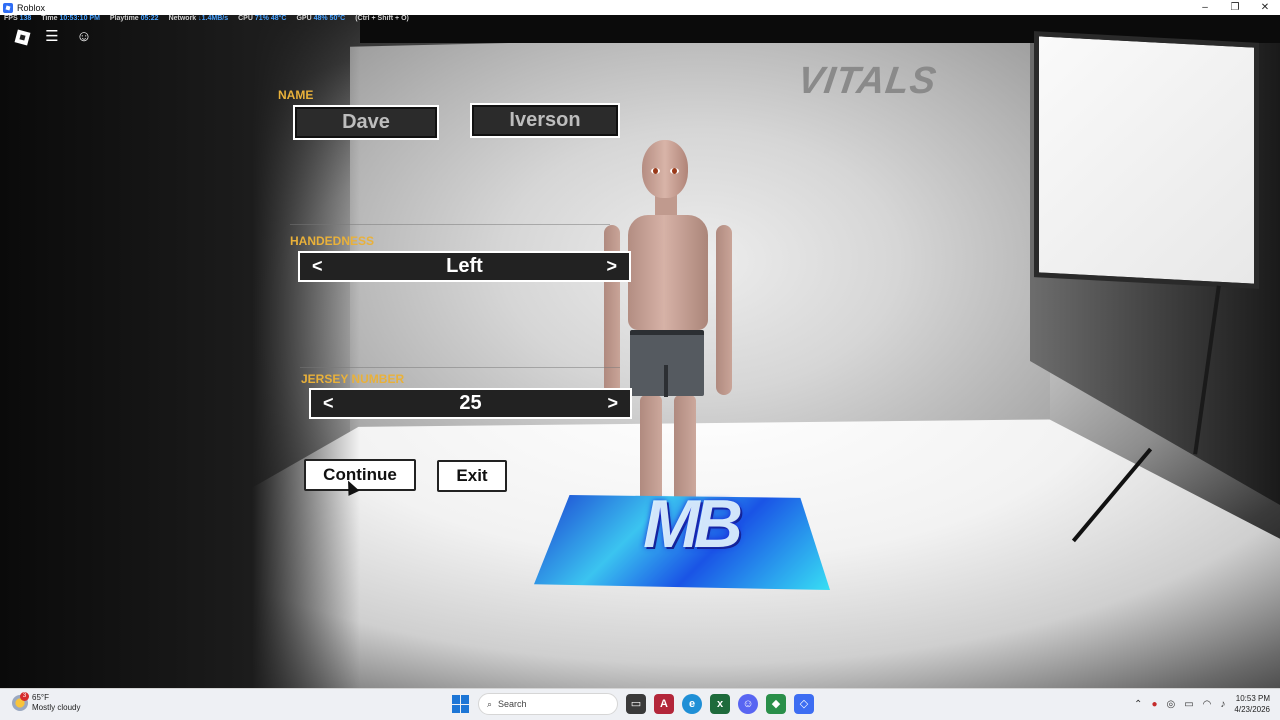 This screenshot has width=1280, height=720. I want to click on wifi-icon: ◠, so click(1207, 704).